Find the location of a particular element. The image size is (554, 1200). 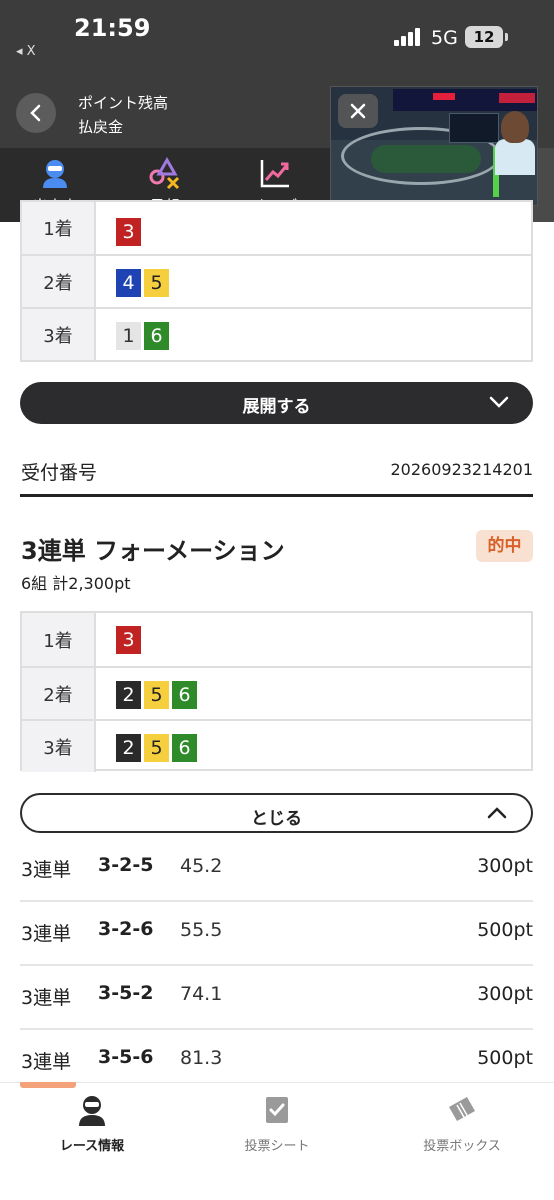

bet-combination: 3-5-2 is located at coordinates (126, 993).